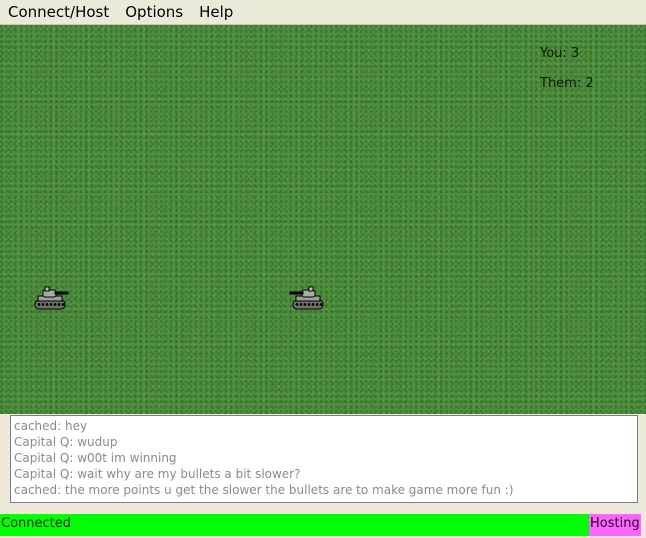  I want to click on status-bar: Connected Hosting, so click(323, 525).